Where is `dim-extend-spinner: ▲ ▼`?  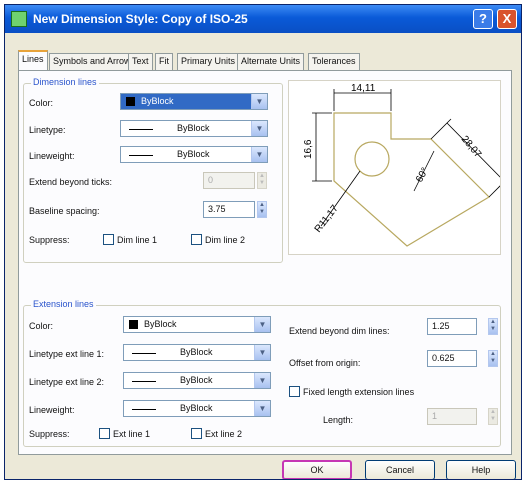
dim-extend-spinner: ▲ ▼ is located at coordinates (262, 180).